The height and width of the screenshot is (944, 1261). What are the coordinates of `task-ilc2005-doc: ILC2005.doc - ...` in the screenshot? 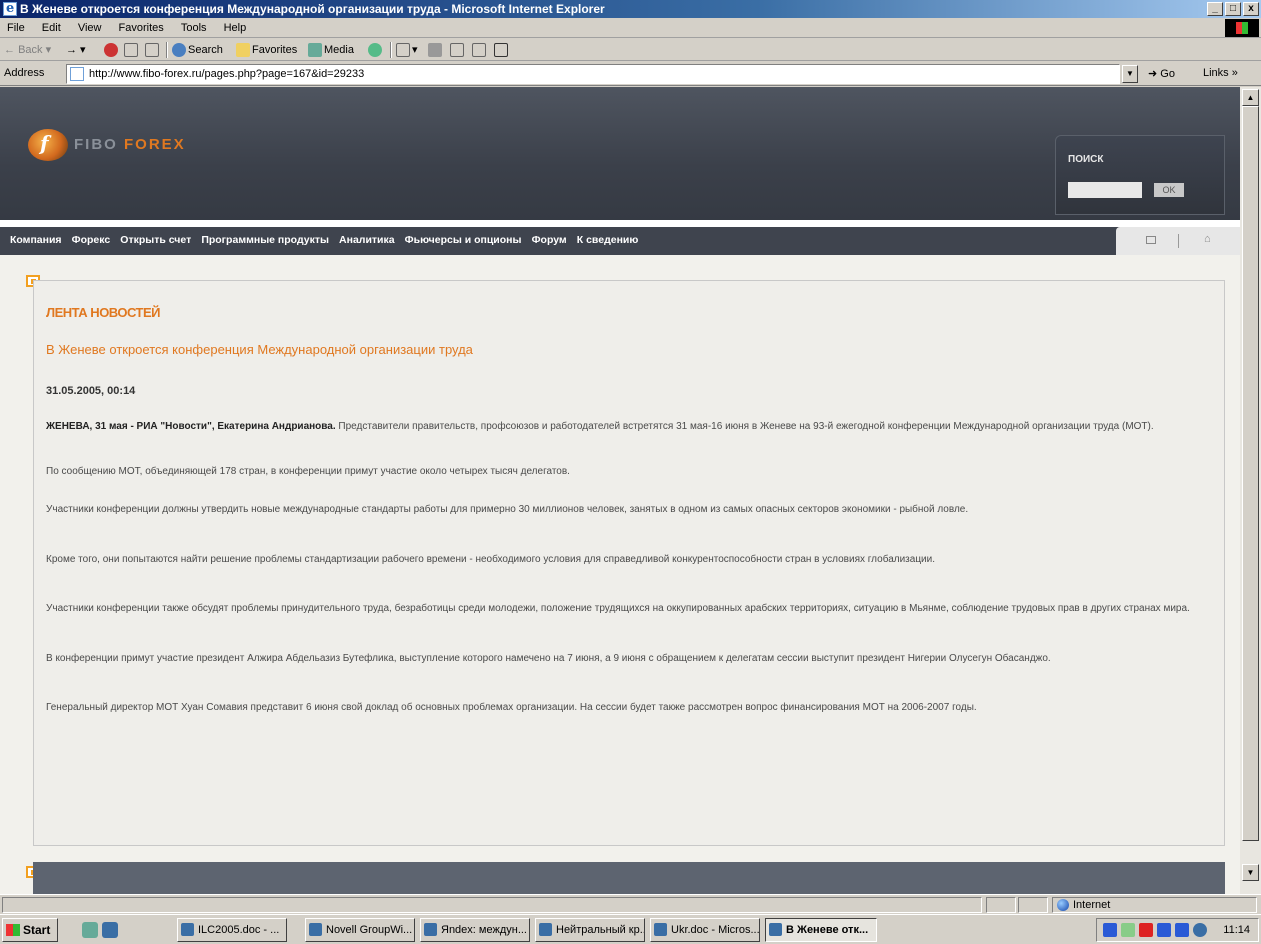 It's located at (232, 930).